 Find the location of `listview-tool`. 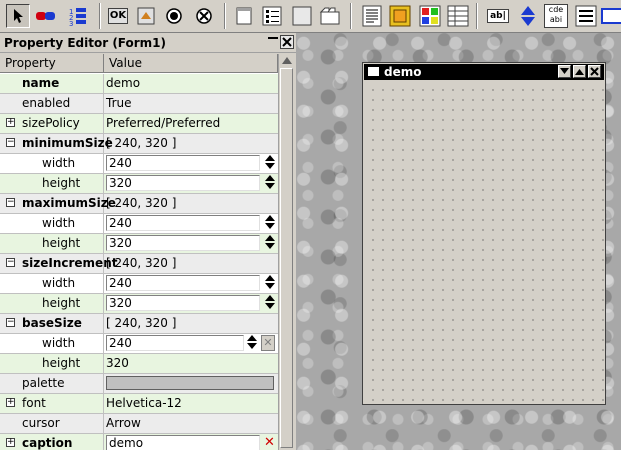

listview-tool is located at coordinates (272, 16).